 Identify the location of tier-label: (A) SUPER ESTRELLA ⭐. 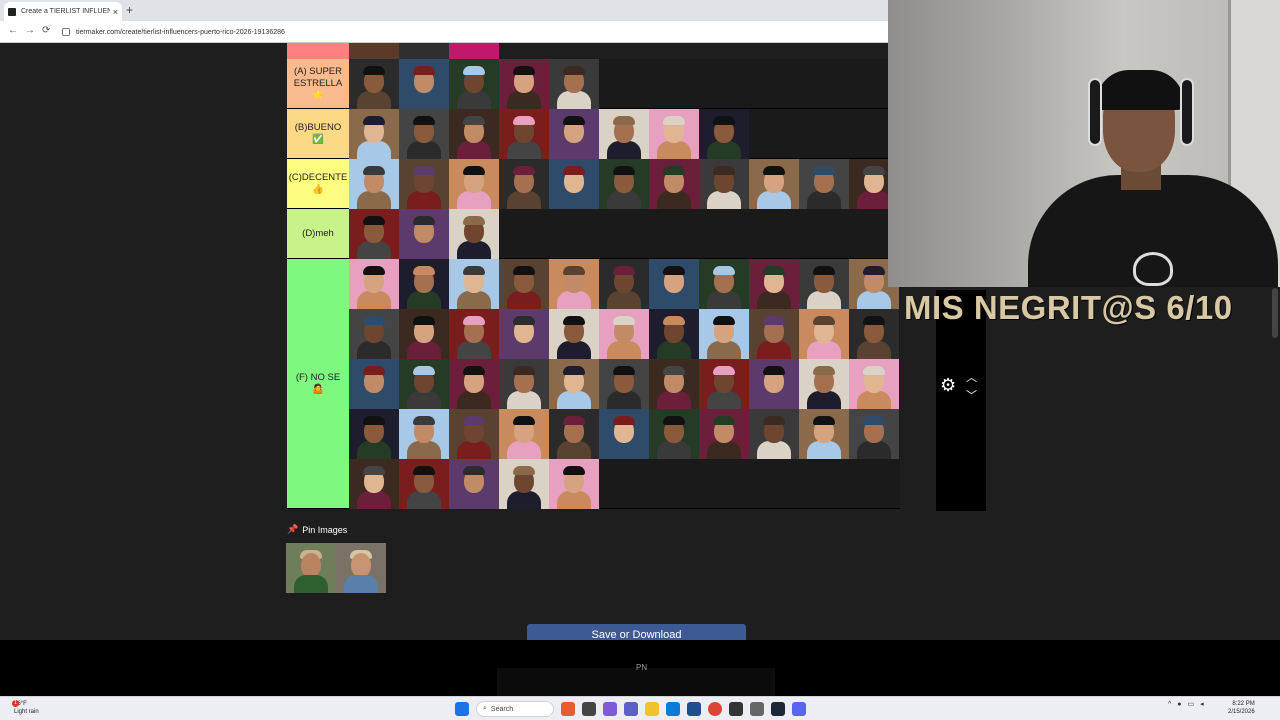
(318, 83).